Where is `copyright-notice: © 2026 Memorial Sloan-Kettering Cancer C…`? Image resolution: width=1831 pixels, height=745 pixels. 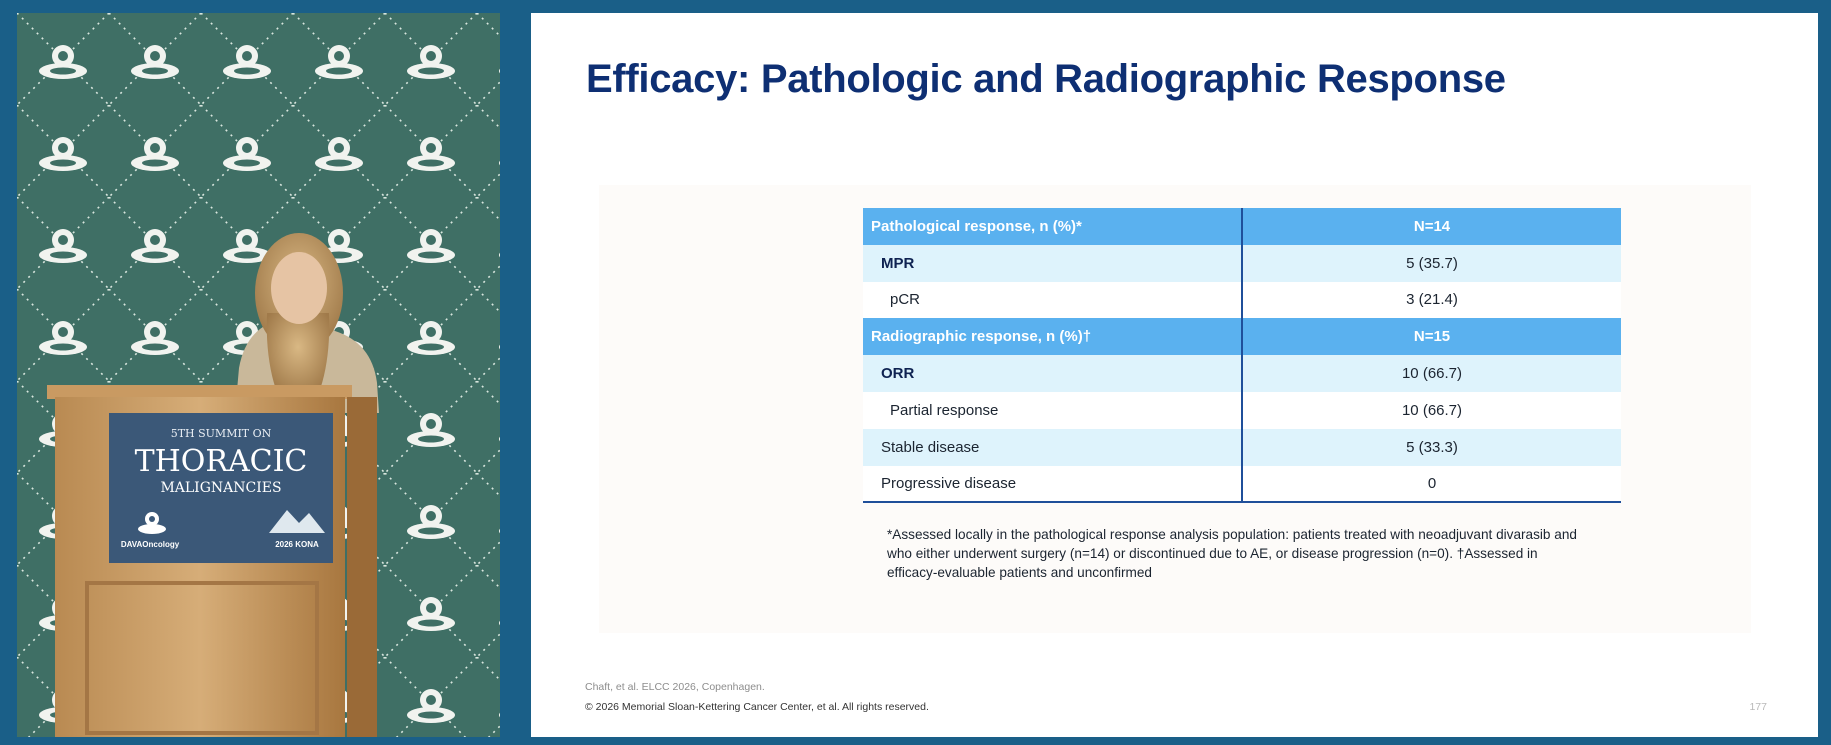
copyright-notice: © 2026 Memorial Sloan-Kettering Cancer C… is located at coordinates (757, 707).